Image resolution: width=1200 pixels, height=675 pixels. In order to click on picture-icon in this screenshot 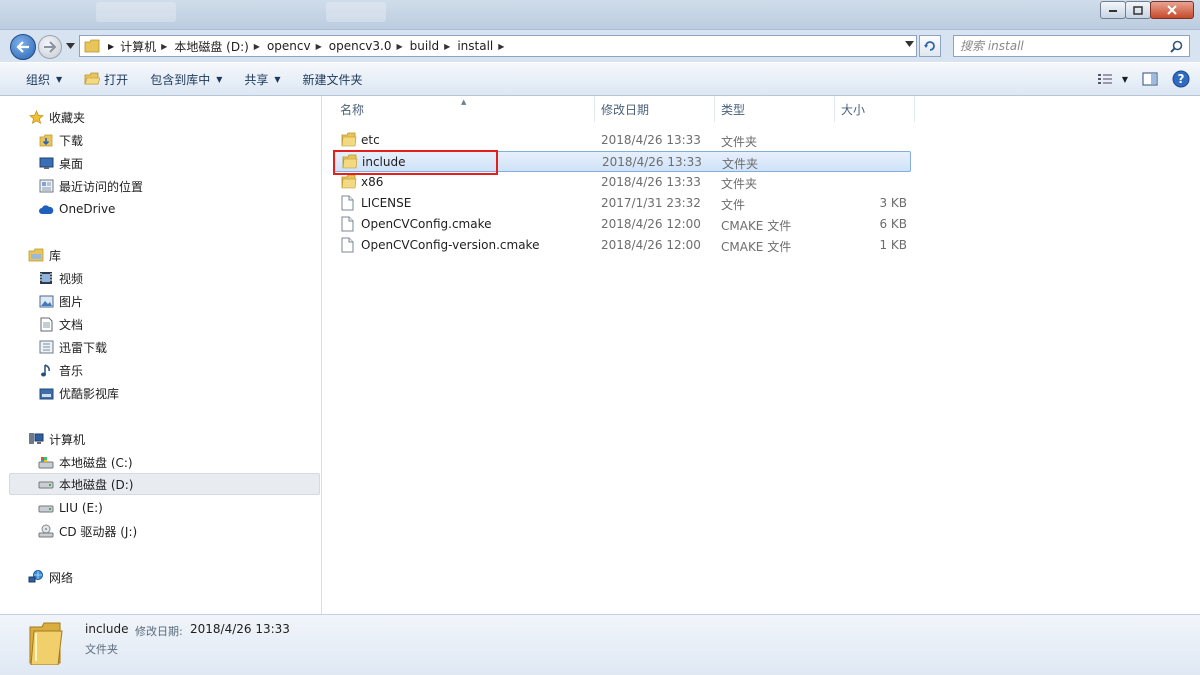, I will do `click(46, 301)`.